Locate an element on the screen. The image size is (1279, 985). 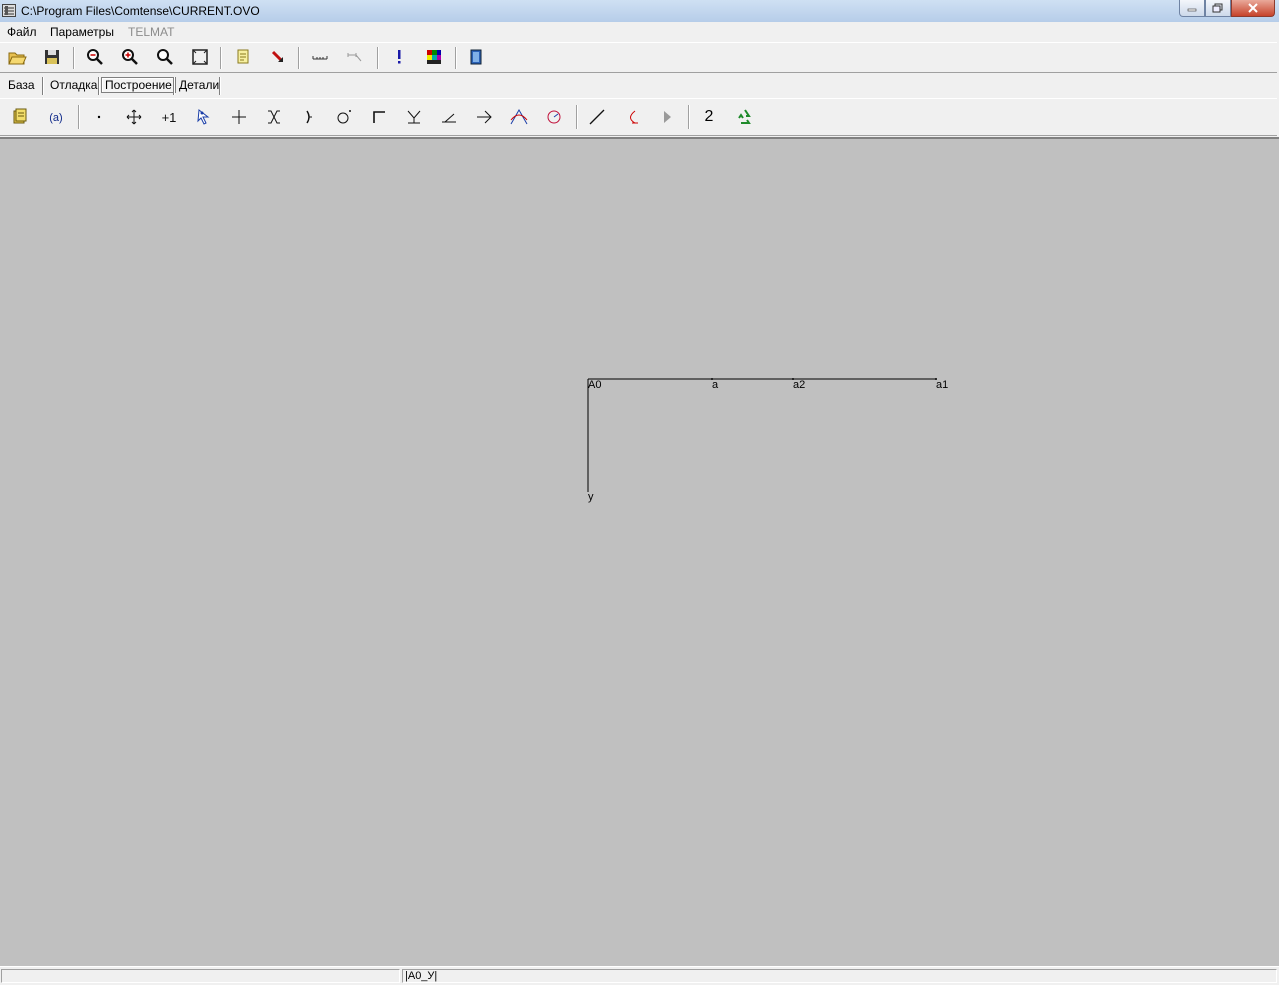
curve-button is located at coordinates (519, 117).